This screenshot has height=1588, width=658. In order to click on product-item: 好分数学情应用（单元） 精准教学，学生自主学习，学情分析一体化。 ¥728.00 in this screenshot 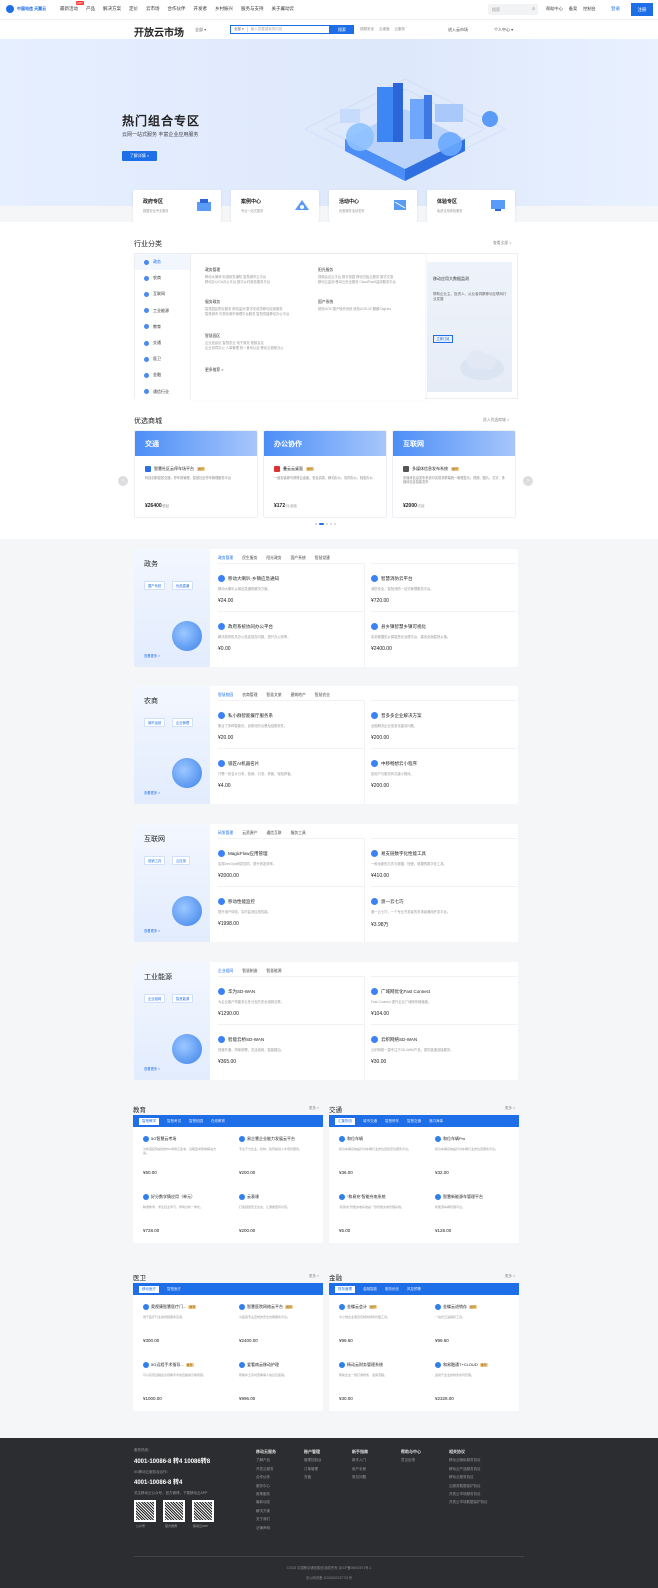, I will do `click(179, 1214)`.